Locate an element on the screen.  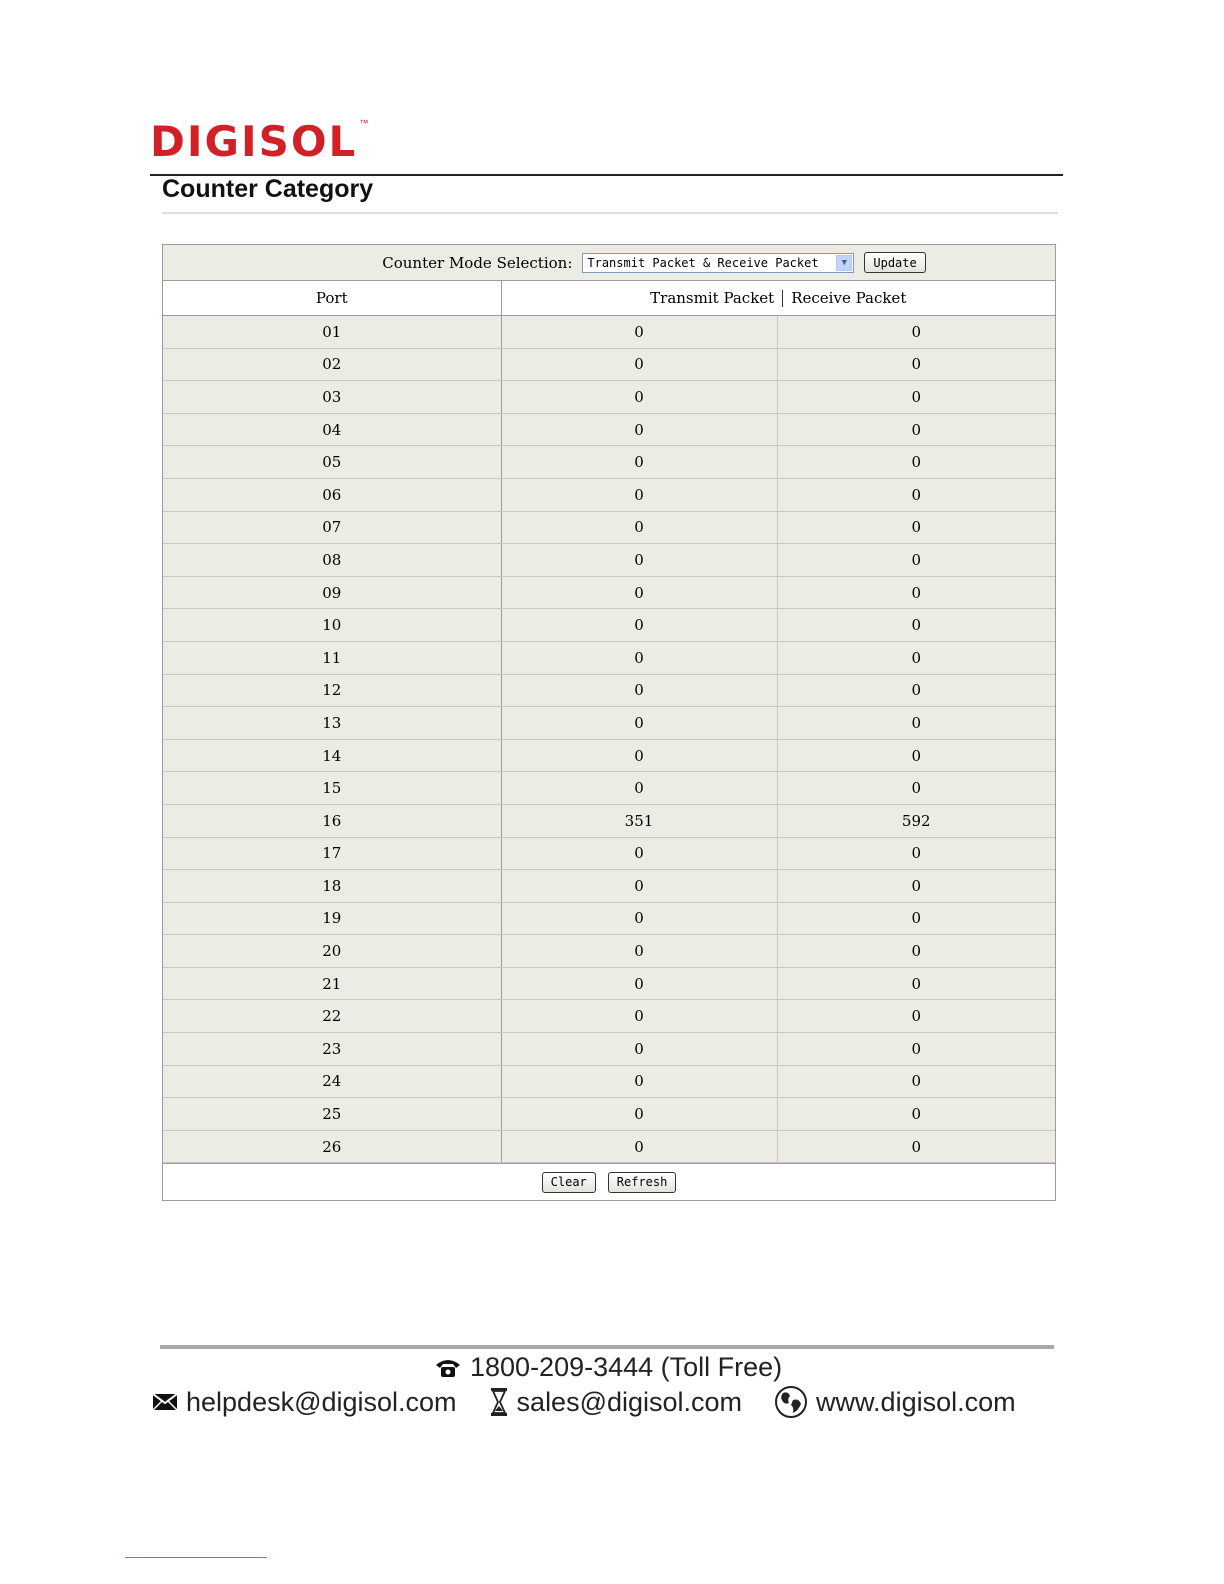
helpdesk-email-link: helpdesk@digisol.com is located at coordinates (321, 1402).